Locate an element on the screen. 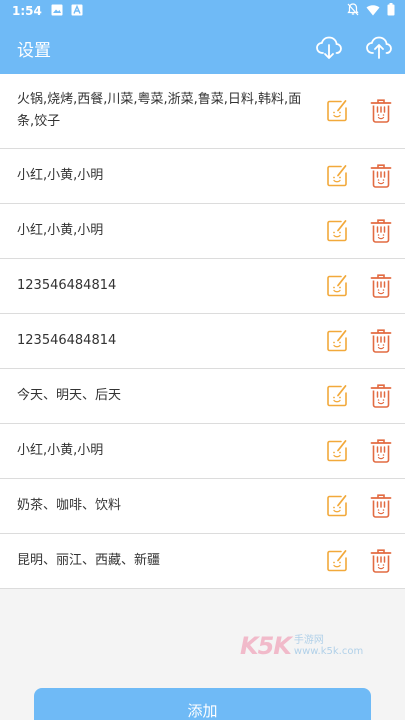 The image size is (405, 720). list-item: 奶茶、咖啡、饮料 is located at coordinates (202, 506).